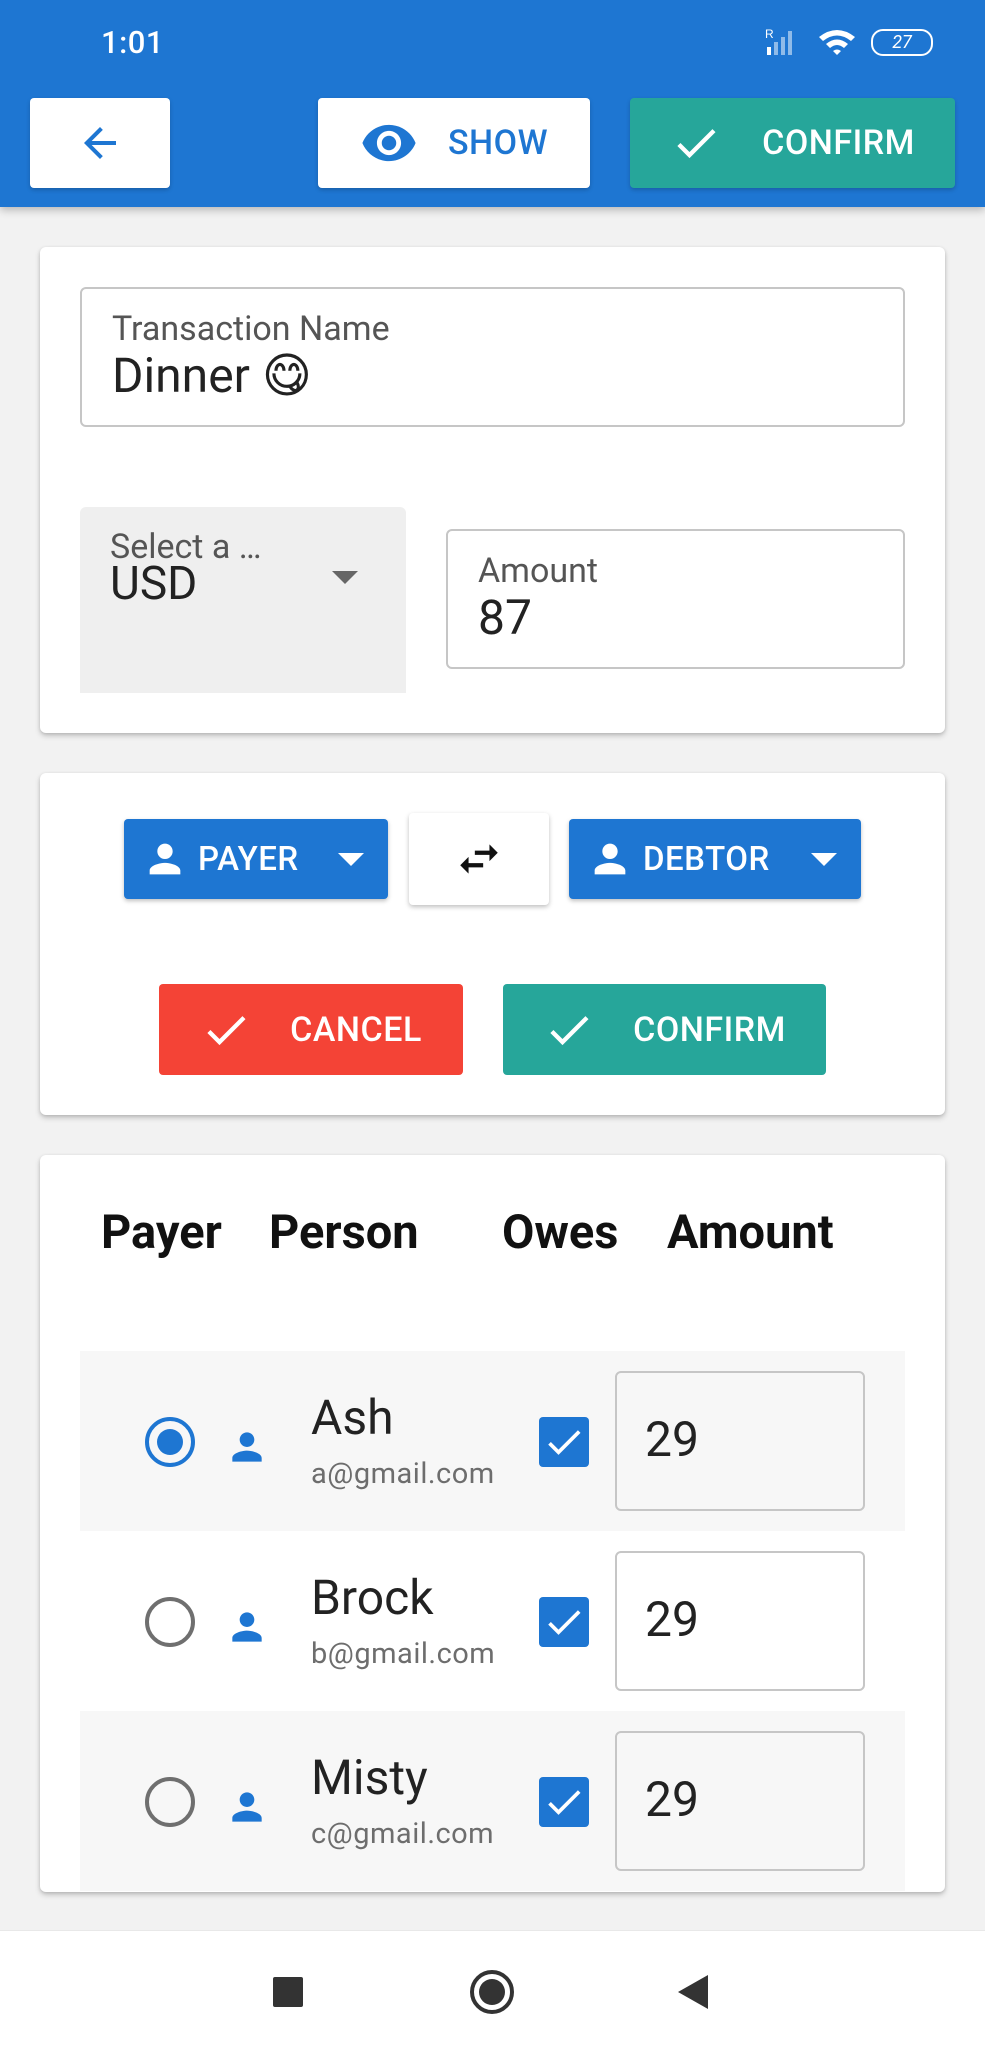 This screenshot has width=985, height=2048. What do you see at coordinates (243, 600) in the screenshot?
I see `currency-select: Select a … USD` at bounding box center [243, 600].